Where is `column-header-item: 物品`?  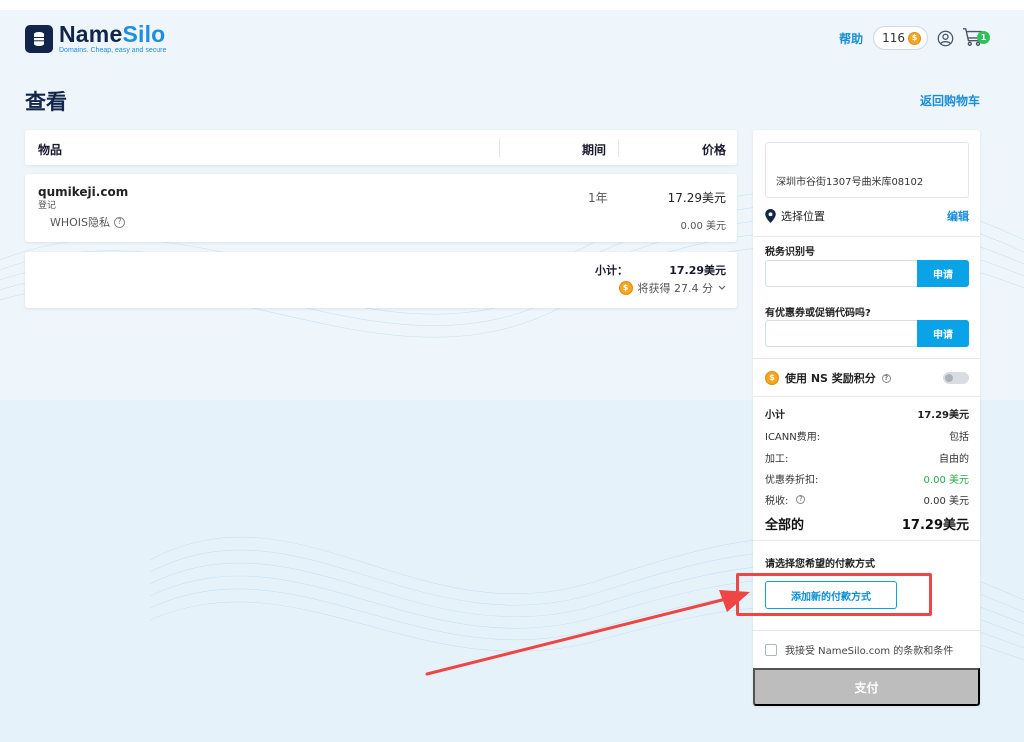
column-header-item: 物品 is located at coordinates (50, 150).